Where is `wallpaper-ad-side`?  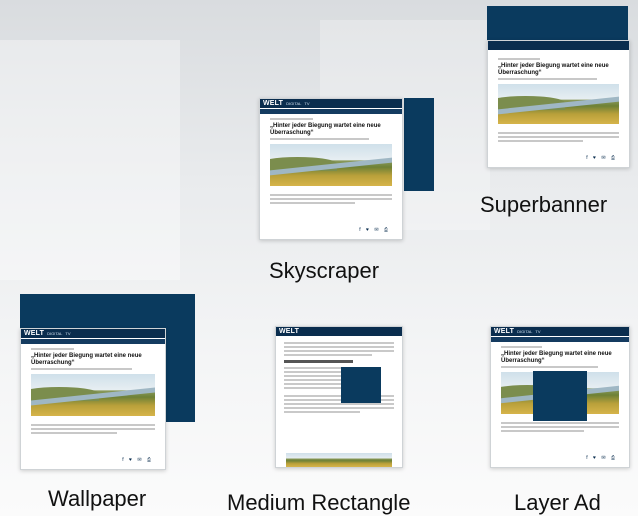
wallpaper-ad-side is located at coordinates (179, 358).